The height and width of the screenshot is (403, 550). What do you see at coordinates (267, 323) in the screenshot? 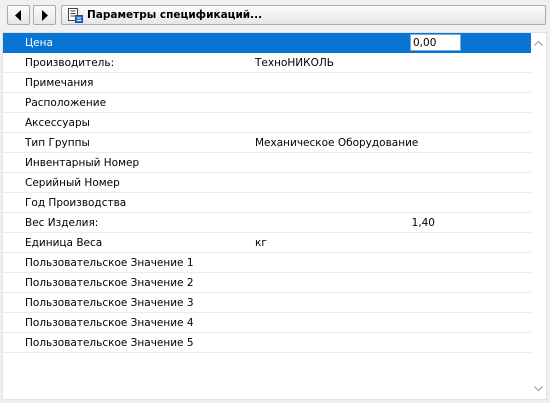
I see `property-row-custom-4: Пользовательское Значение 4` at bounding box center [267, 323].